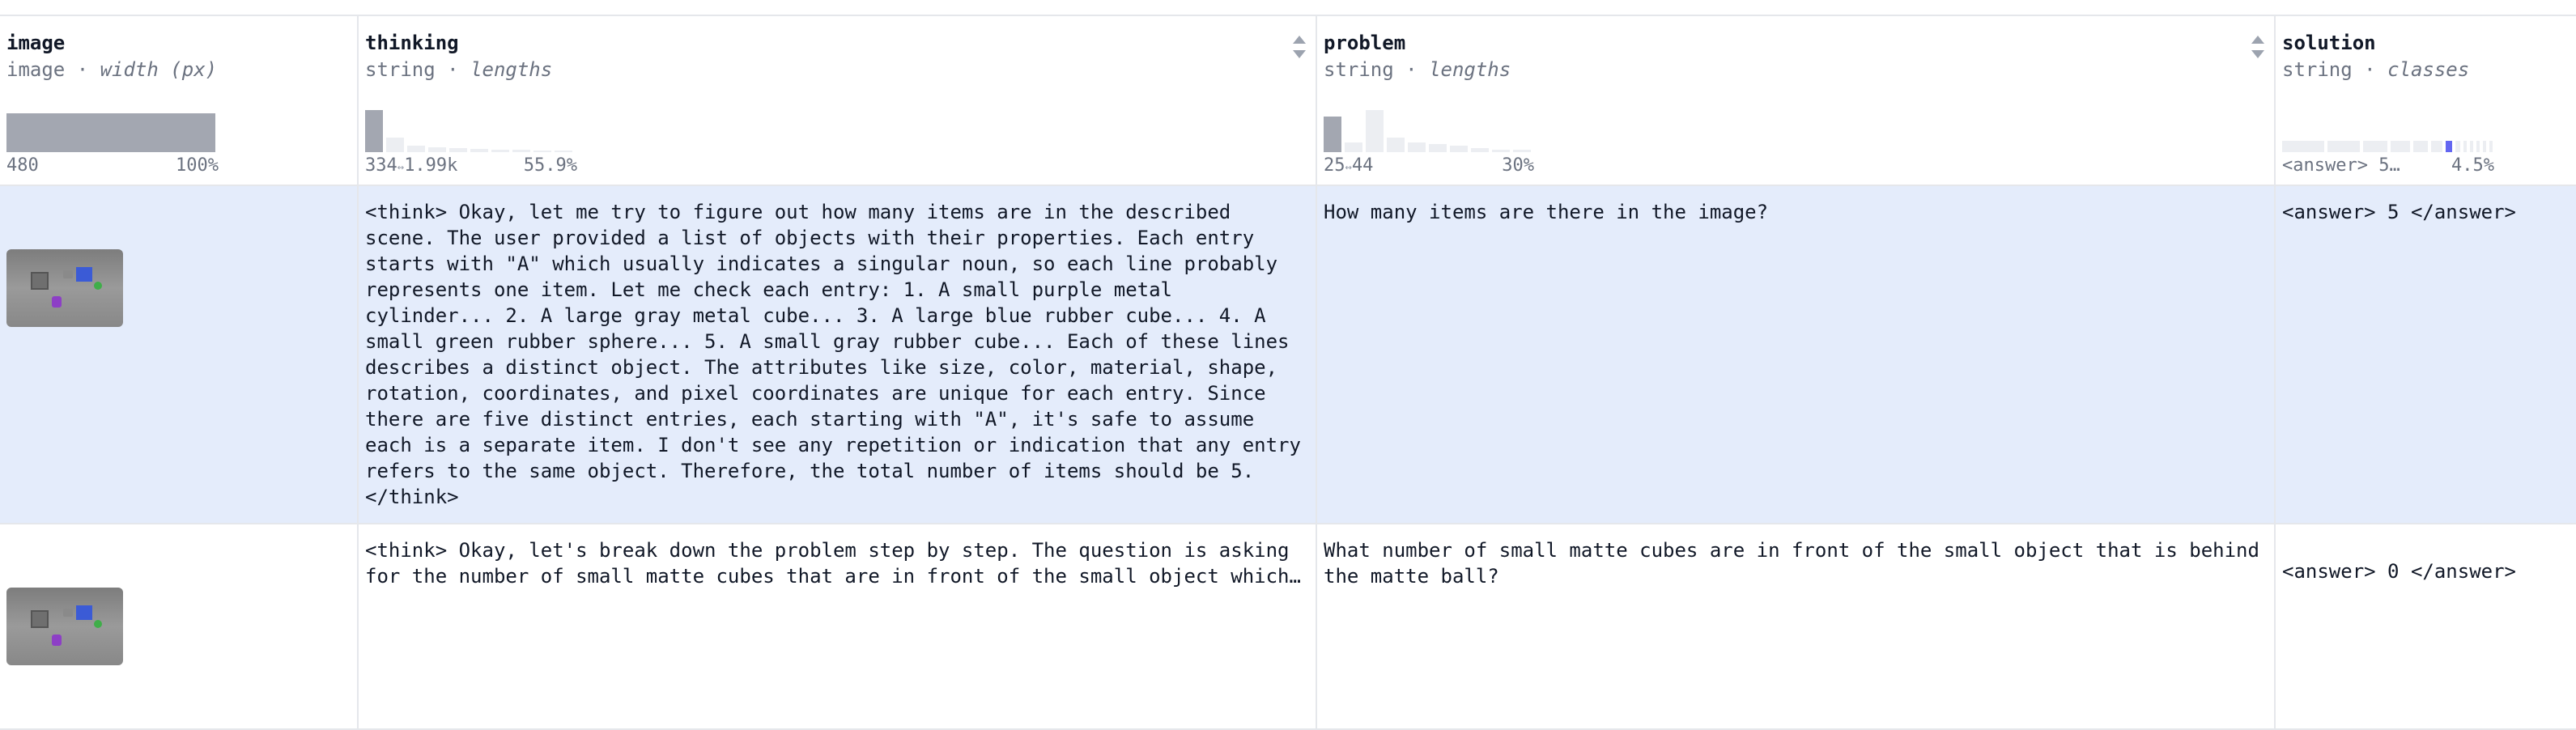 The width and height of the screenshot is (2576, 730). What do you see at coordinates (1429, 165) in the screenshot?
I see `histogram-range: 25↔44 30%` at bounding box center [1429, 165].